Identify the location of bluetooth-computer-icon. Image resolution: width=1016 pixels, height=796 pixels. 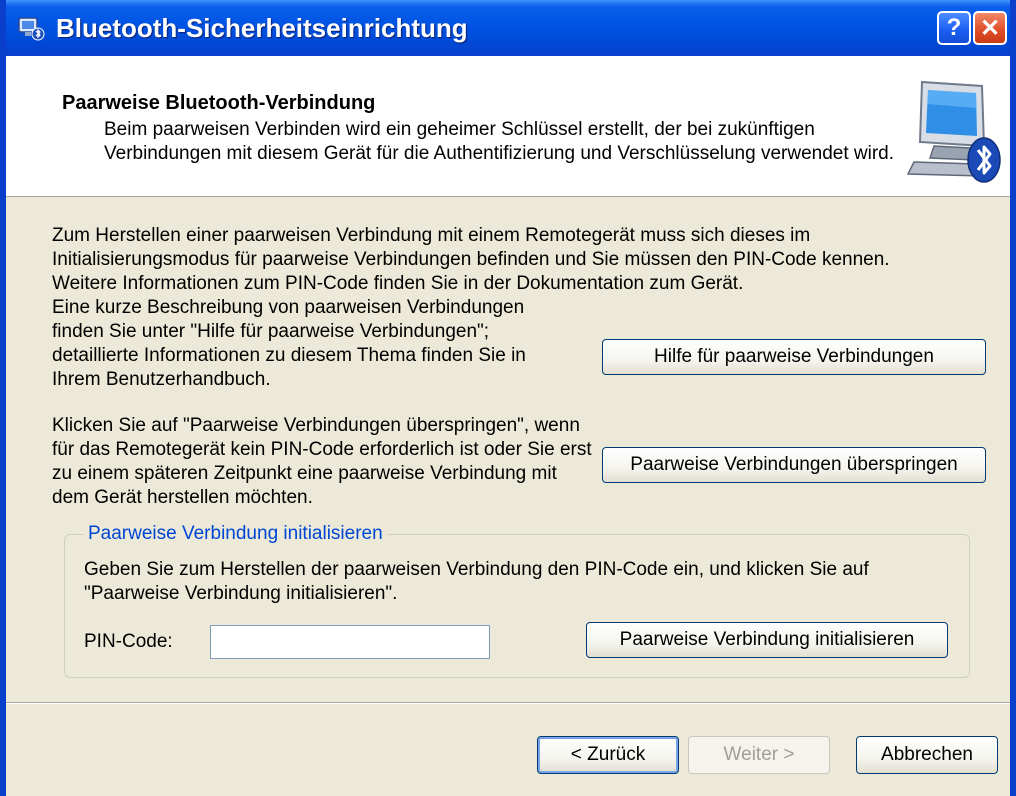
(953, 131).